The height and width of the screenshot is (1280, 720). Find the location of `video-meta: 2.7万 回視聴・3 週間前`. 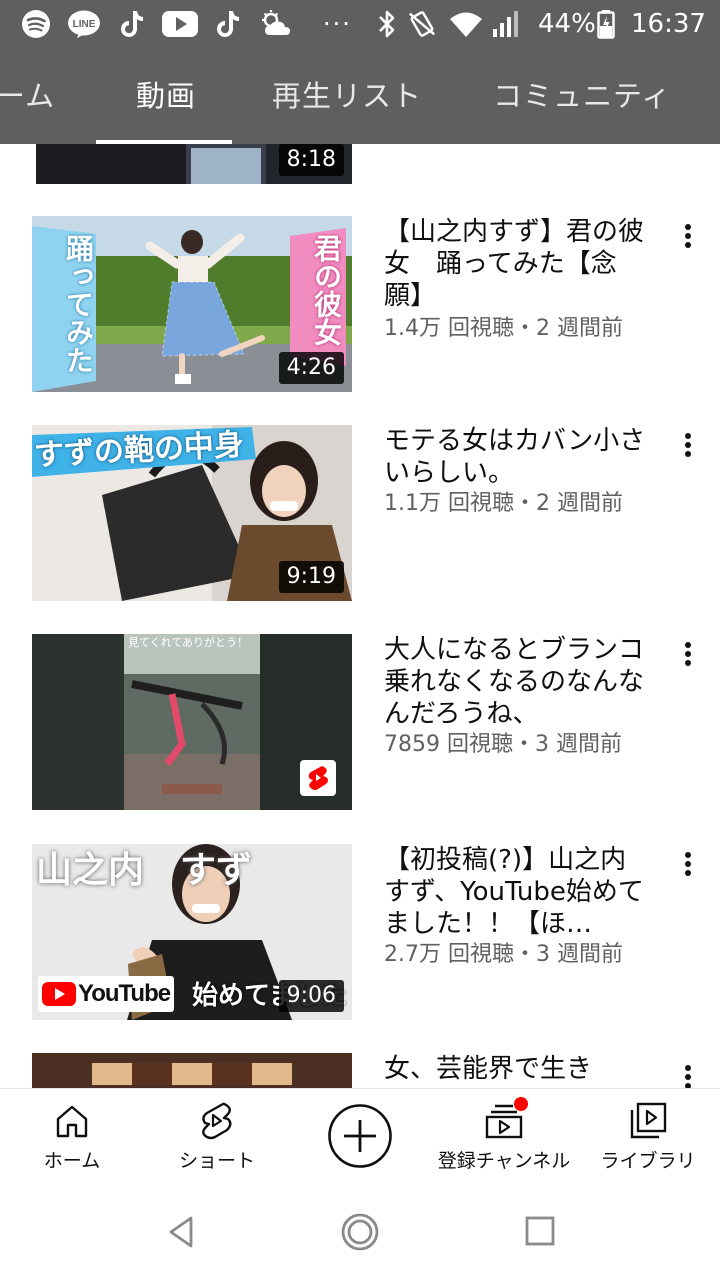

video-meta: 2.7万 回視聴・3 週間前 is located at coordinates (503, 954).